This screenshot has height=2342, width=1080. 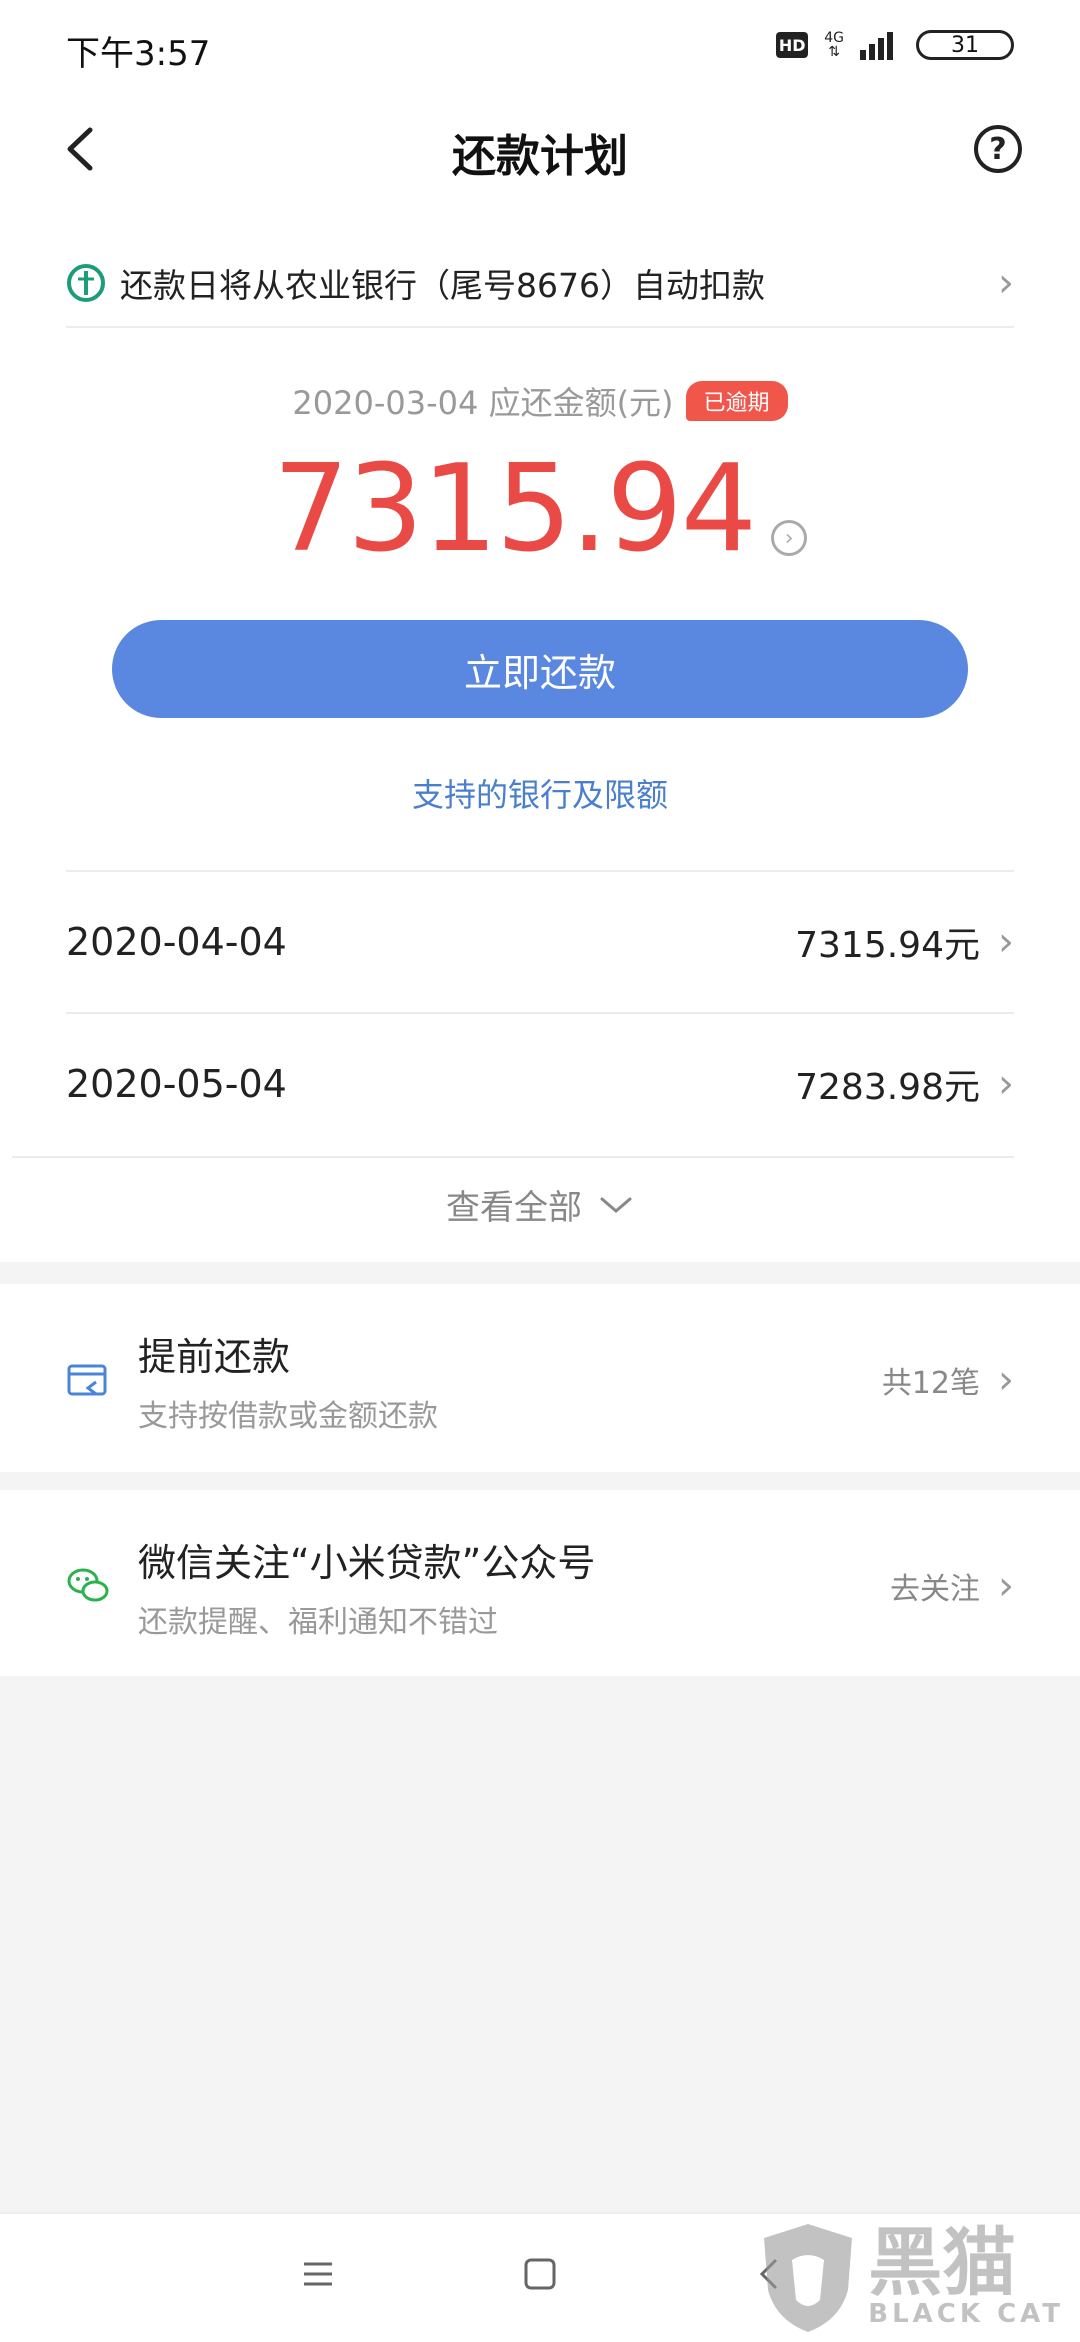 I want to click on early-repay-count-label: 共12笔, so click(x=930, y=1383).